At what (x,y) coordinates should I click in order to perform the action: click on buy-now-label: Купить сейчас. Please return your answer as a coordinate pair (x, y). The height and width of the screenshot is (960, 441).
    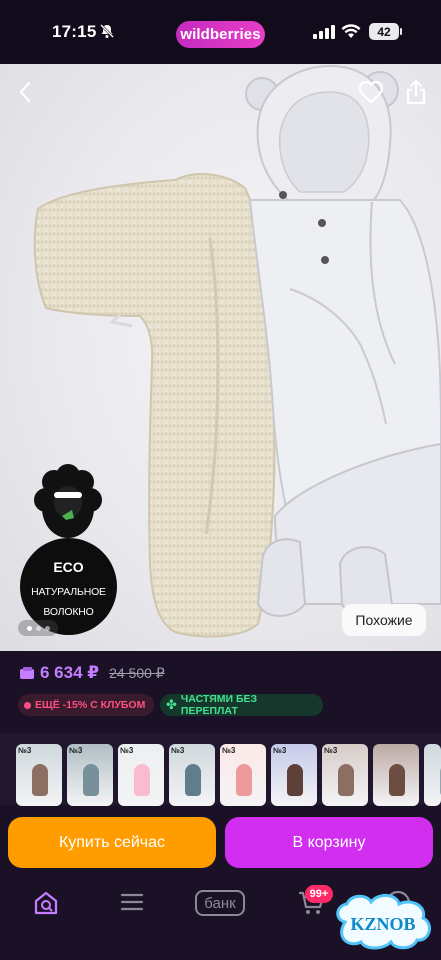
    Looking at the image, I should click on (112, 842).